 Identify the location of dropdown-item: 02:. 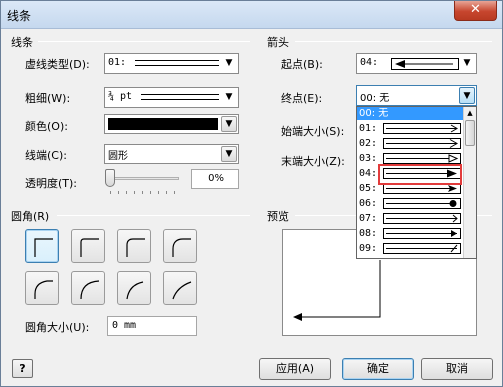
(410, 143).